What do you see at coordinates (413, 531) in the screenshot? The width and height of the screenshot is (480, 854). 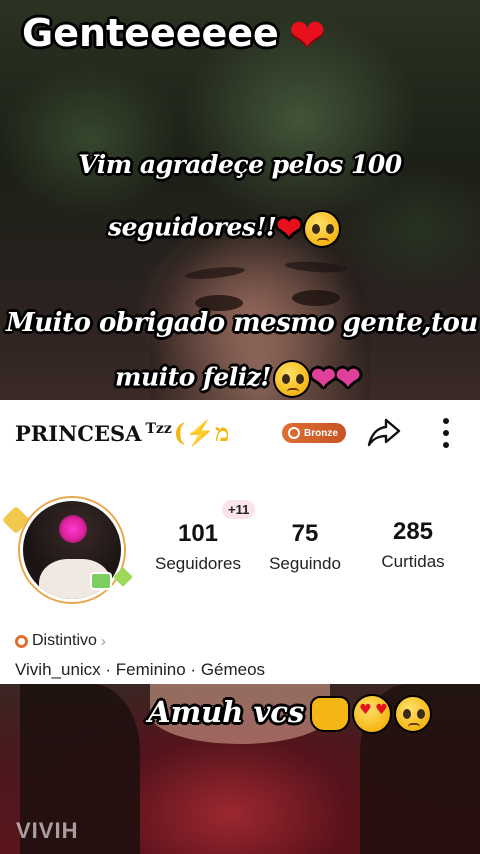 I see `likes-count: 285` at bounding box center [413, 531].